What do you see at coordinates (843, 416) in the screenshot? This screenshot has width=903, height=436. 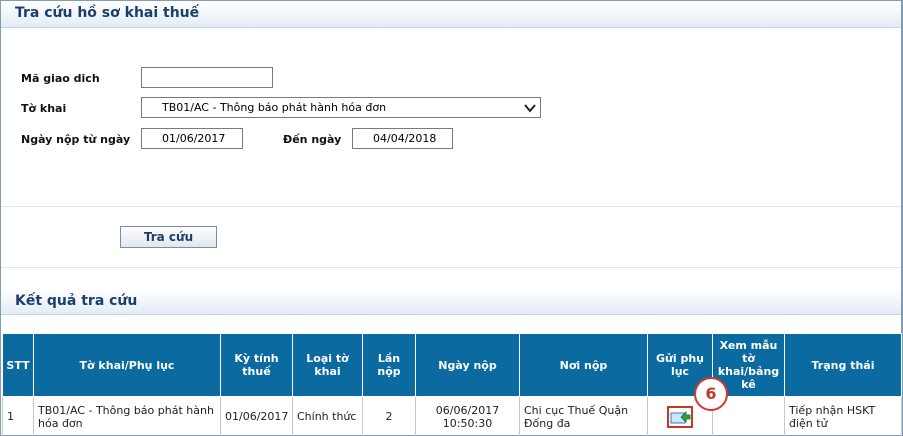 I see `cell-trang-thai: Tiếp nhận HSKT điện tử` at bounding box center [843, 416].